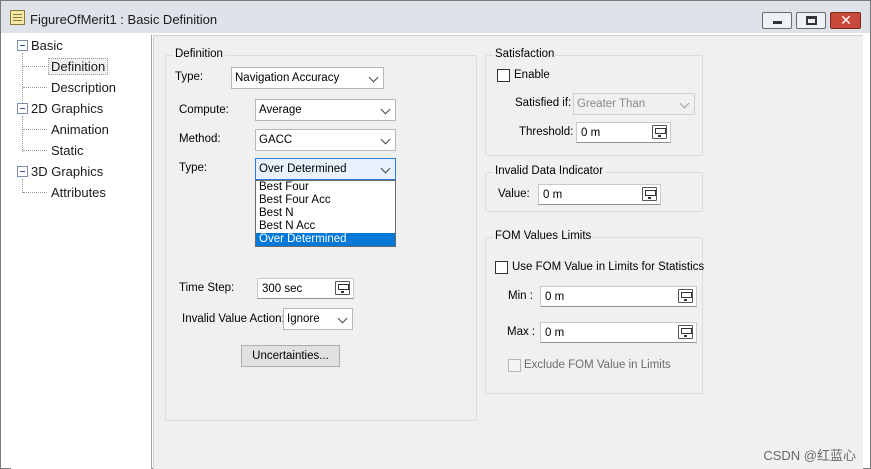 Image resolution: width=871 pixels, height=469 pixels. I want to click on collapse-basic-icon, so click(22, 45).